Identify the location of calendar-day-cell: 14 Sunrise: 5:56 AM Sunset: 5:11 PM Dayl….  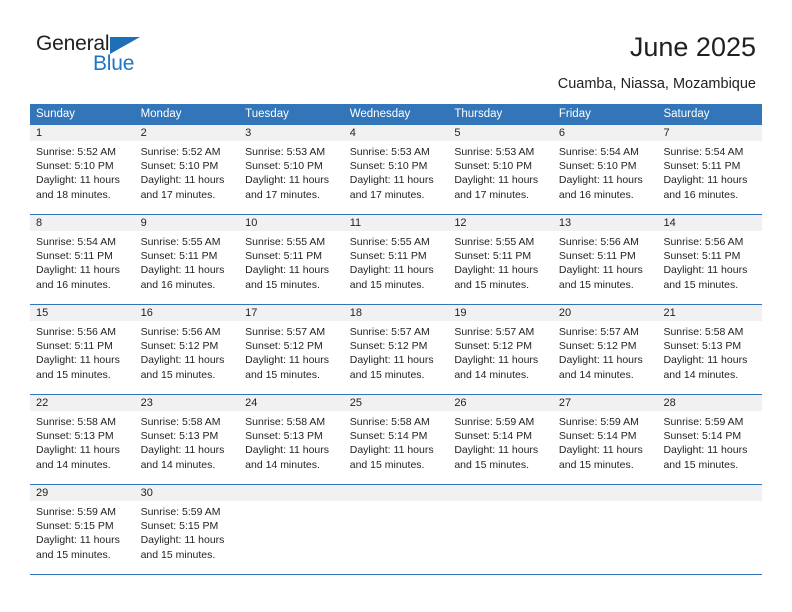
(710, 259).